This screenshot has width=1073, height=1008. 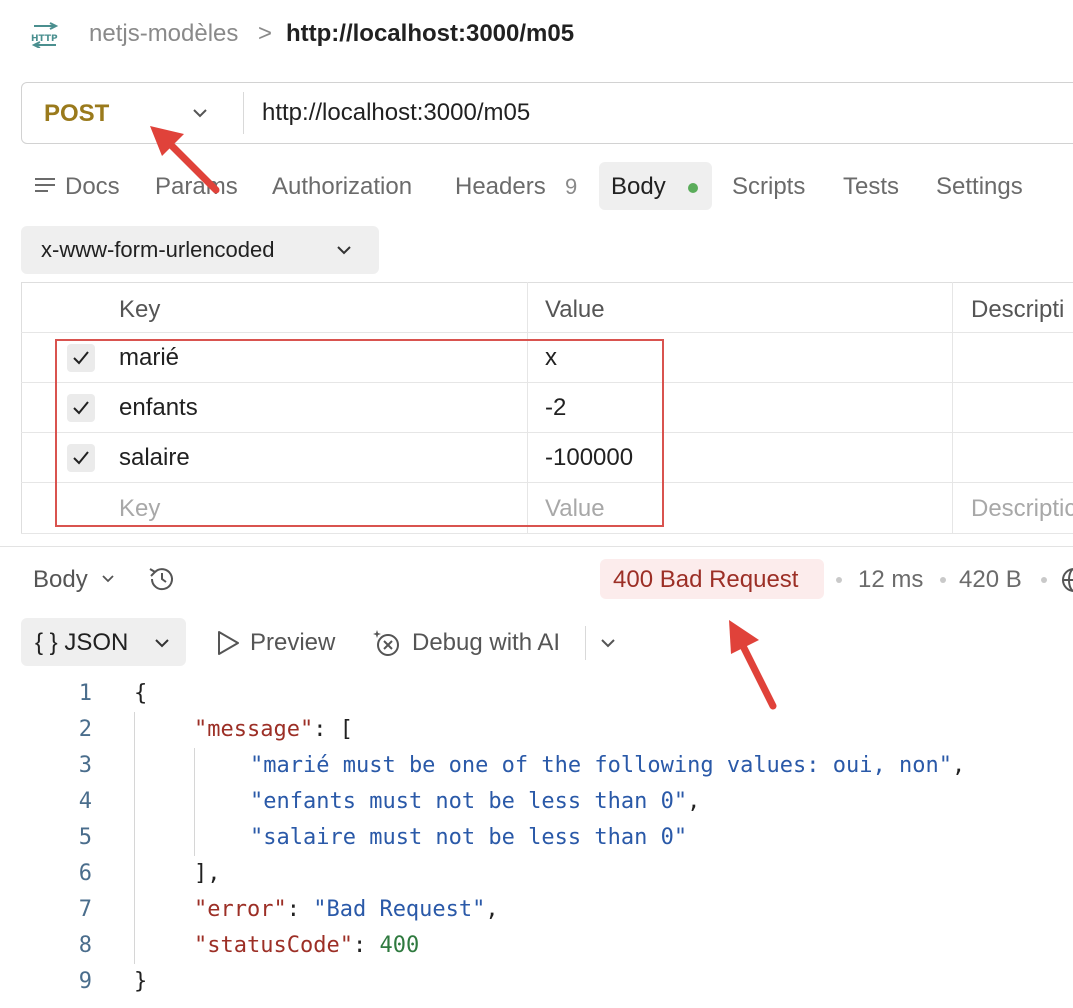 I want to click on line-number: 6, so click(x=85, y=873).